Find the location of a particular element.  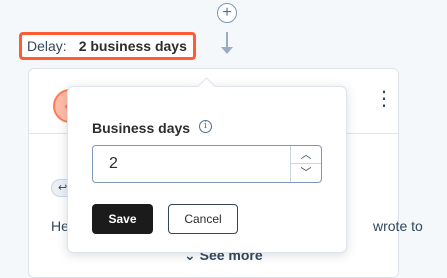

number-stepper: ︿ ﹀ is located at coordinates (305, 164).